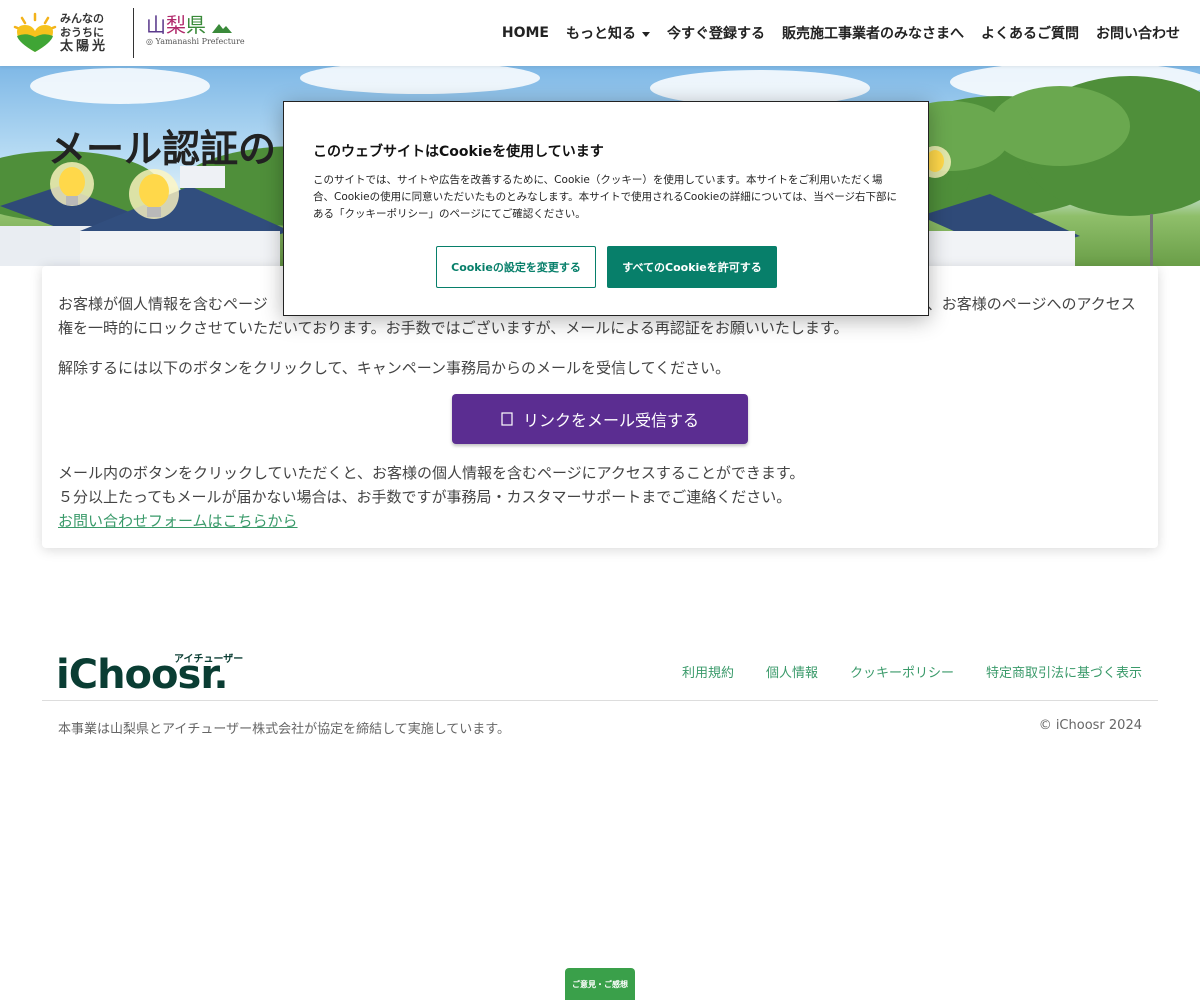 Image resolution: width=1200 pixels, height=1000 pixels. Describe the element at coordinates (1090, 725) in the screenshot. I see `copyright-text: © iChoosr 2024` at that location.